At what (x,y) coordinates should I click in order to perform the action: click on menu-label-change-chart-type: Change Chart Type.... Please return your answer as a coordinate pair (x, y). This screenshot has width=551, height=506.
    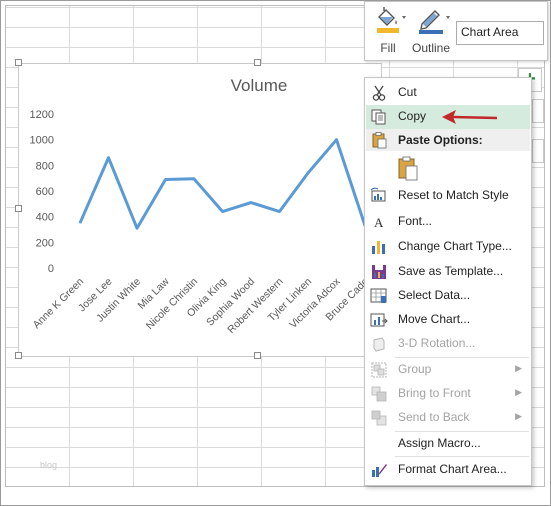
    Looking at the image, I should click on (455, 246).